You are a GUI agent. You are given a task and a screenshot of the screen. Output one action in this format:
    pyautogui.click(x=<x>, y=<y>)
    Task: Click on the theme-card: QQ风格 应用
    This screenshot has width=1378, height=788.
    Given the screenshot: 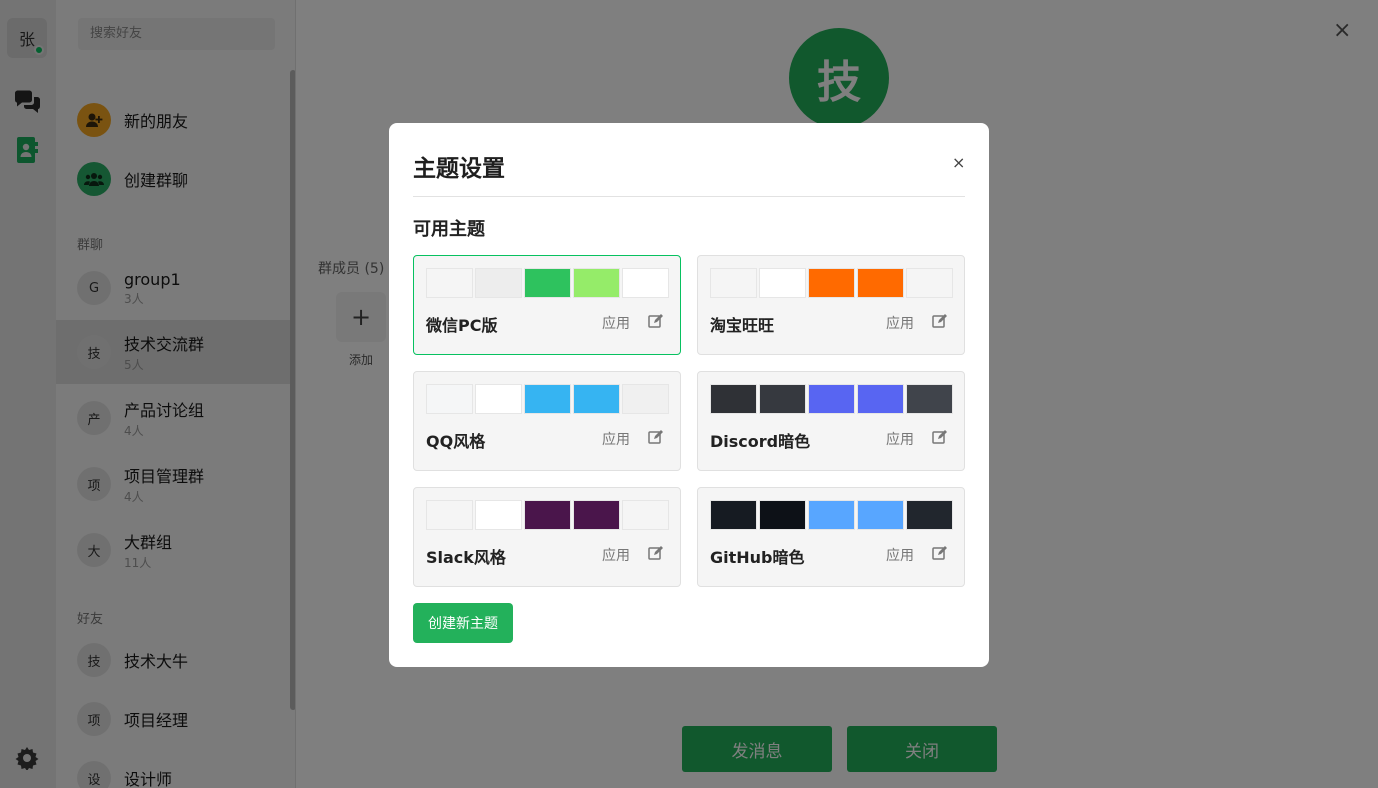 What is the action you would take?
    pyautogui.click(x=547, y=421)
    